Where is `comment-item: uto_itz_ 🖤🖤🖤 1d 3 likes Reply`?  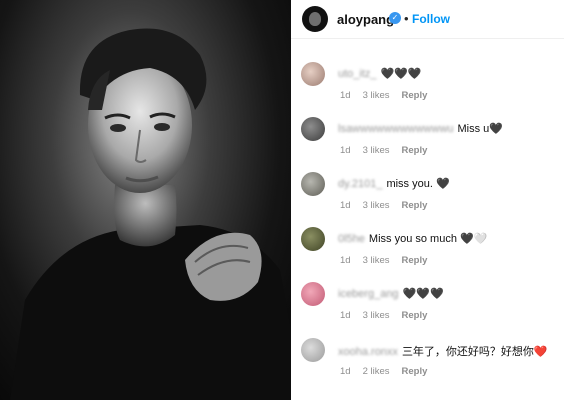
comment-item: uto_itz_ 🖤🖤🖤 1d 3 likes Reply is located at coordinates (427, 87).